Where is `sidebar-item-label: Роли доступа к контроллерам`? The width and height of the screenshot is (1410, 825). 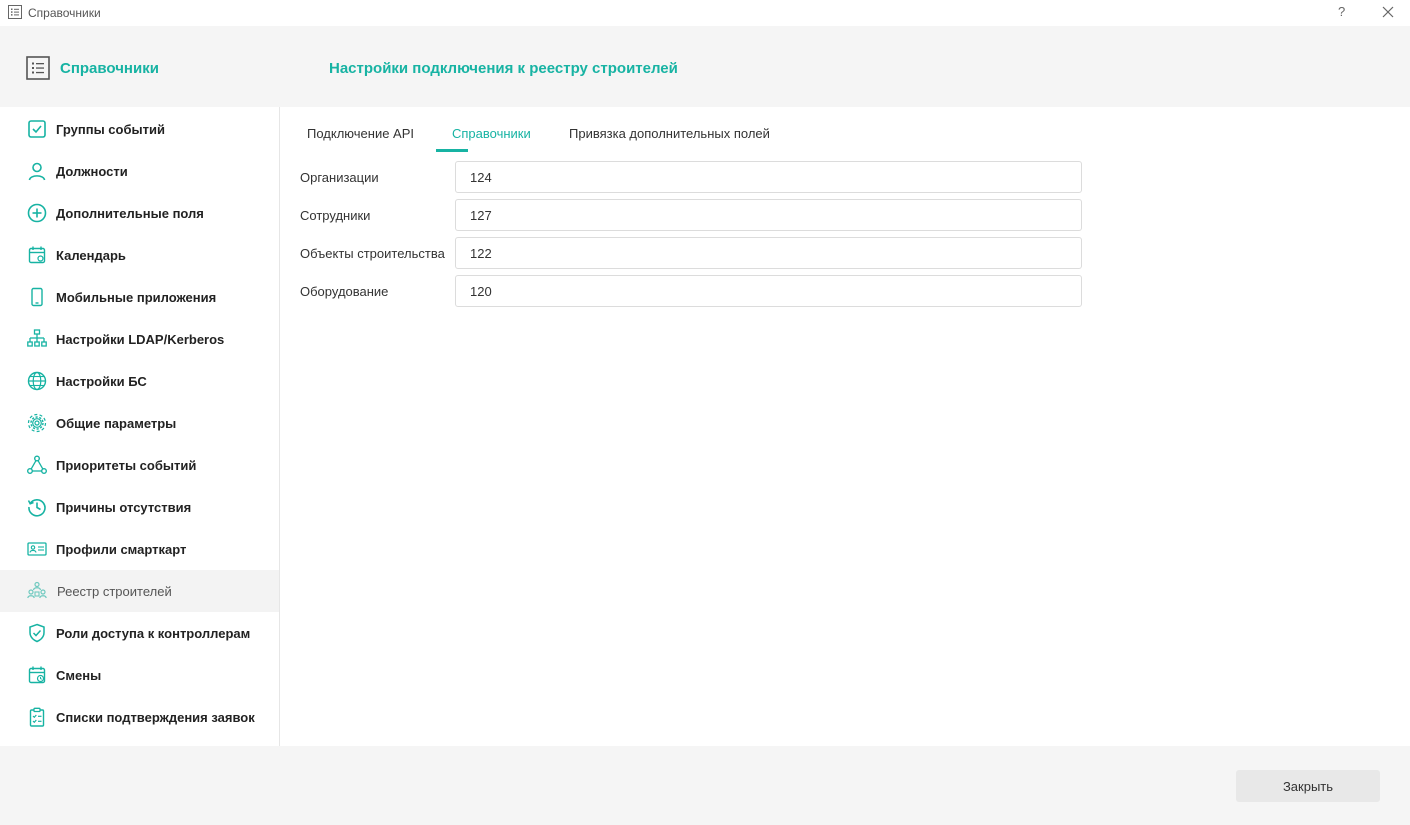
sidebar-item-label: Роли доступа к контроллерам is located at coordinates (153, 633).